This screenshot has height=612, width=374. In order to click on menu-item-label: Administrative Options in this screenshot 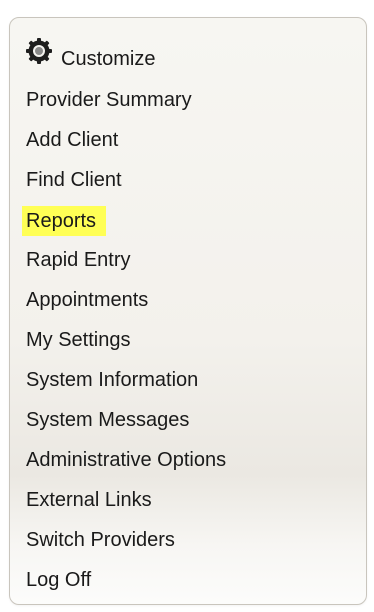, I will do `click(126, 460)`.